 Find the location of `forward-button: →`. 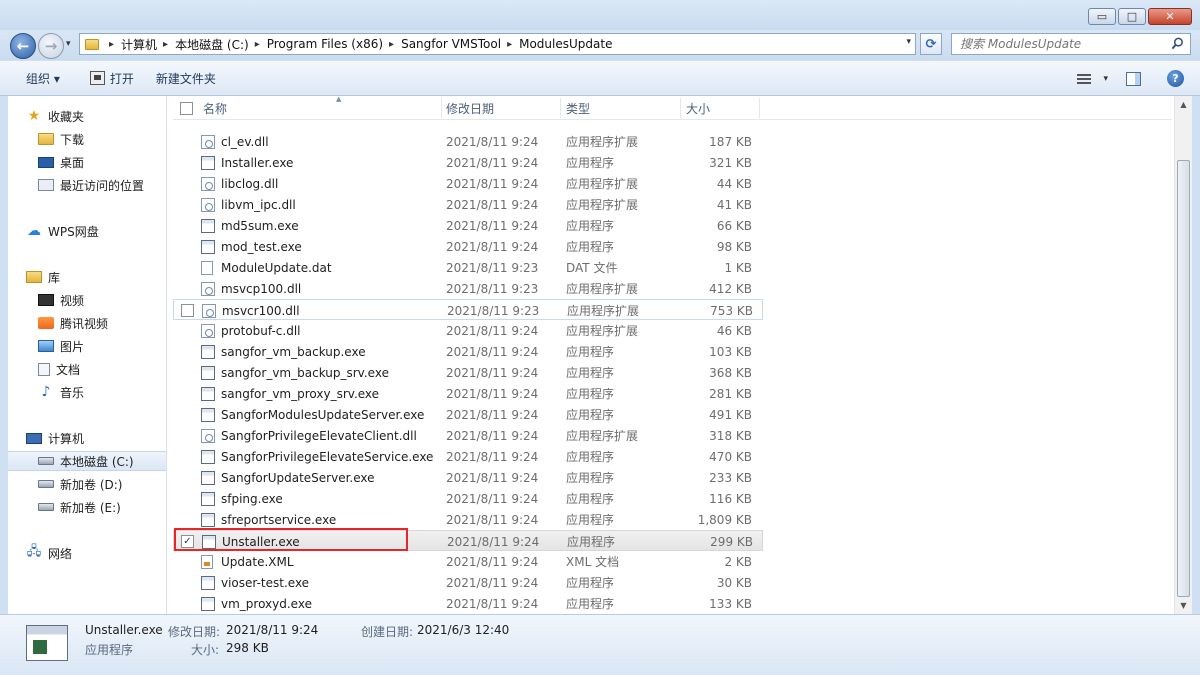

forward-button: → is located at coordinates (51, 46).